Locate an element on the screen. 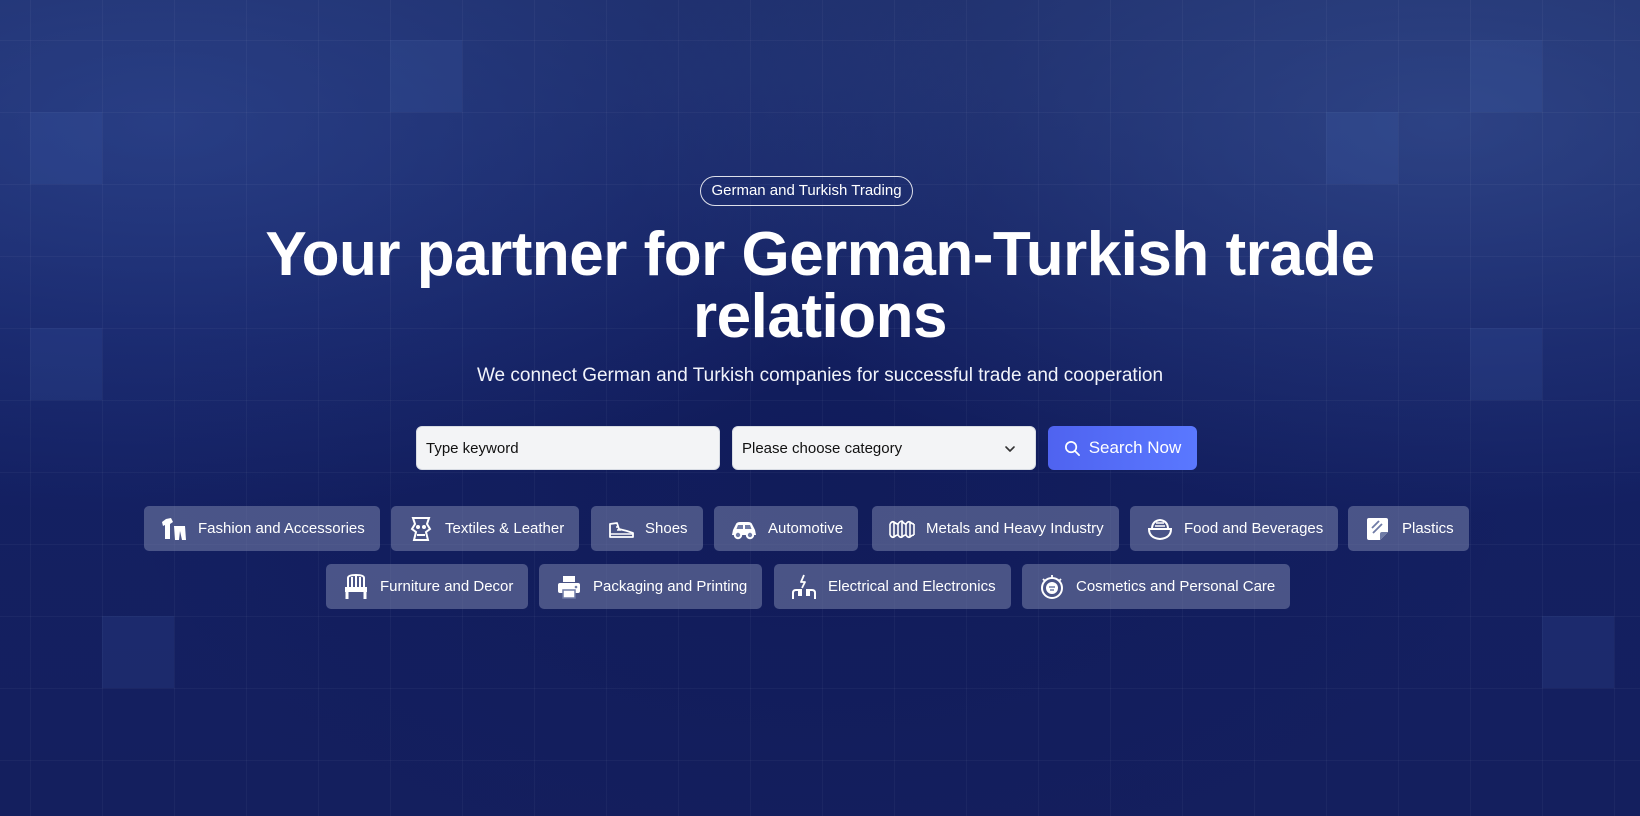 The height and width of the screenshot is (816, 1640). category-chip-electrical: Electrical and Electronics is located at coordinates (892, 586).